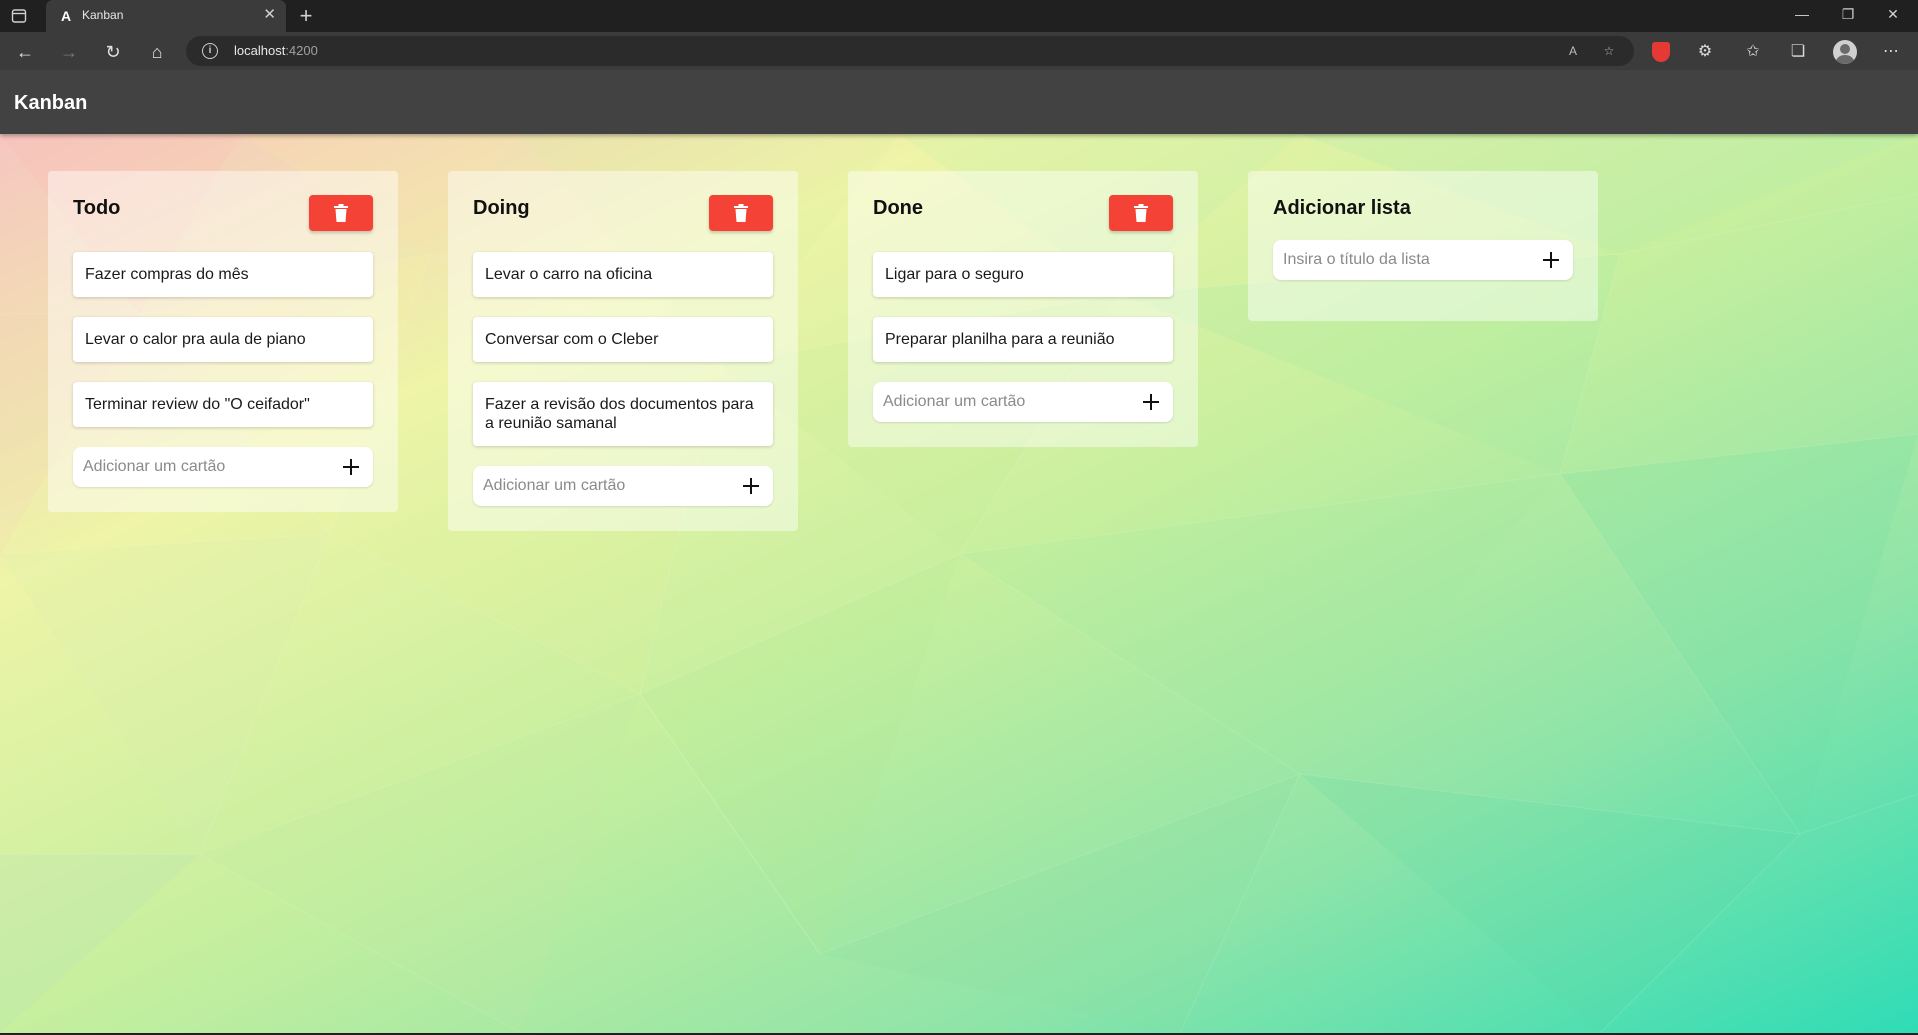 The height and width of the screenshot is (1035, 1918). Describe the element at coordinates (1403, 260) in the screenshot. I see `add-list-input` at that location.